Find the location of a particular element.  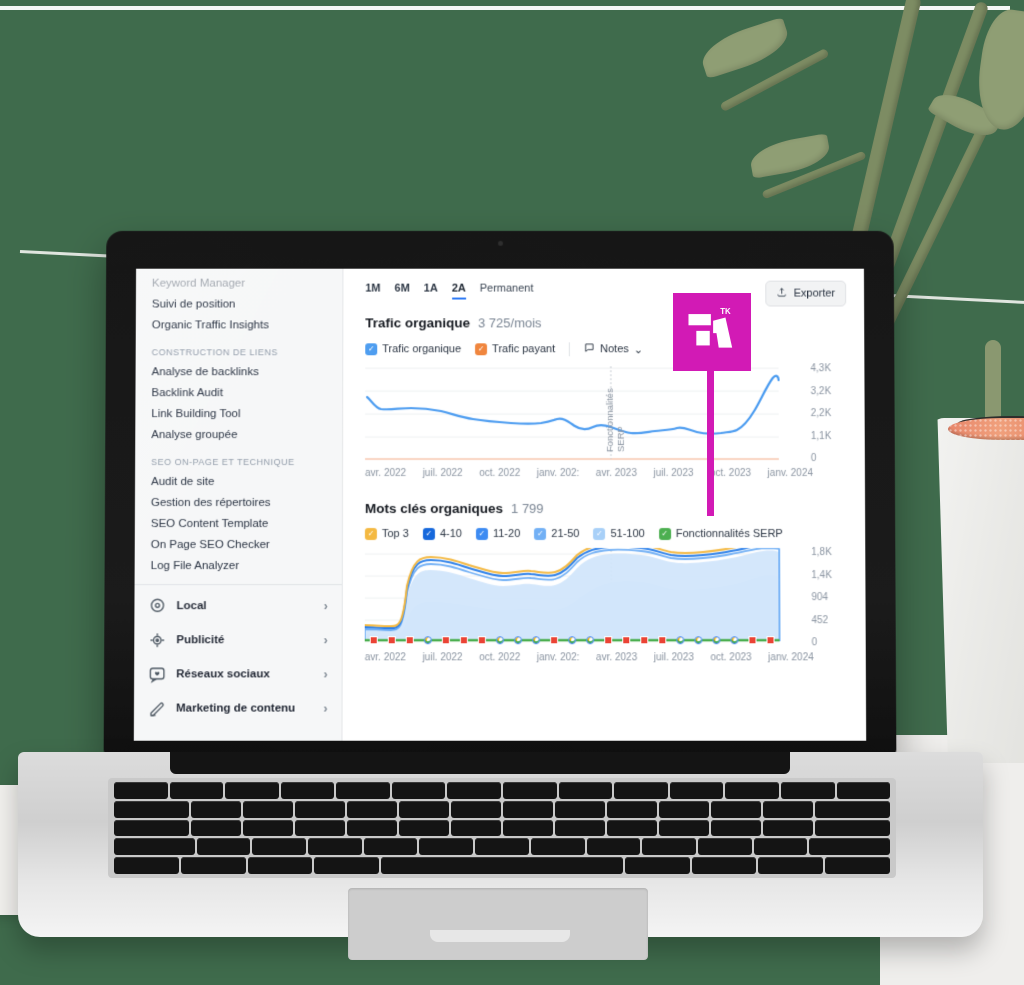

range-tab-1a: 1A is located at coordinates (431, 291).